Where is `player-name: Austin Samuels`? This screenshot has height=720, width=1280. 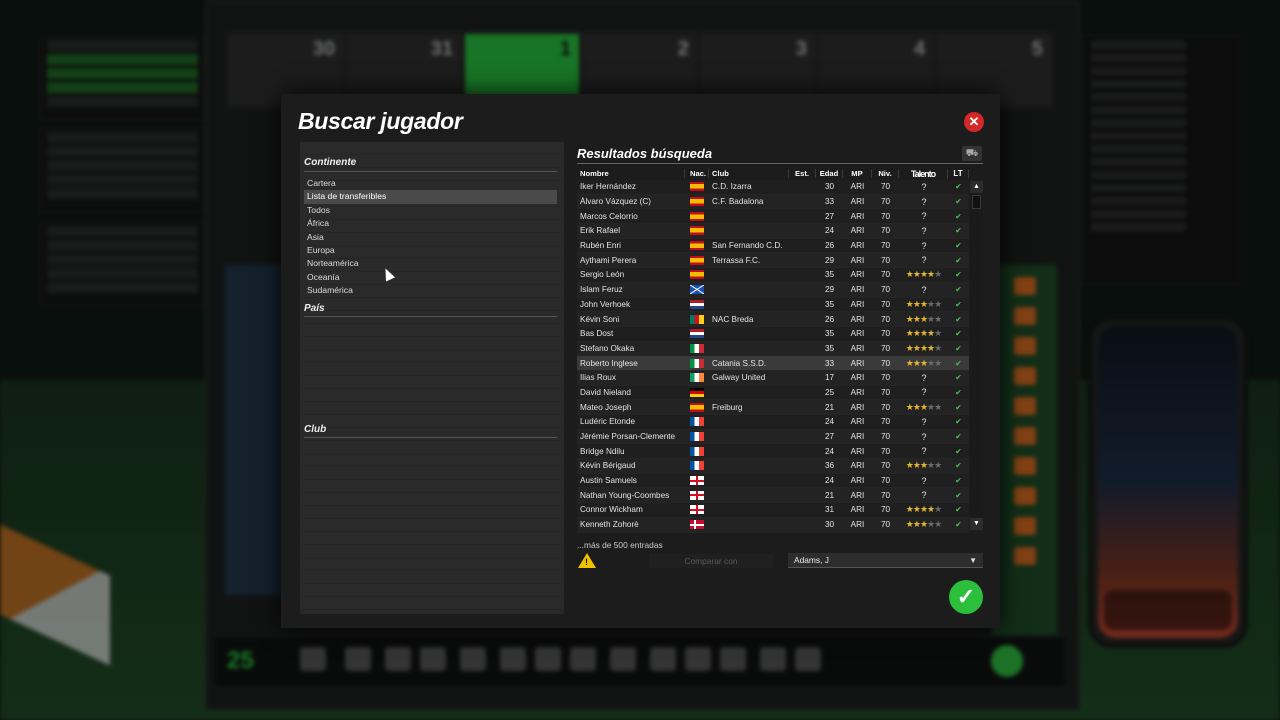
player-name: Austin Samuels is located at coordinates (608, 481).